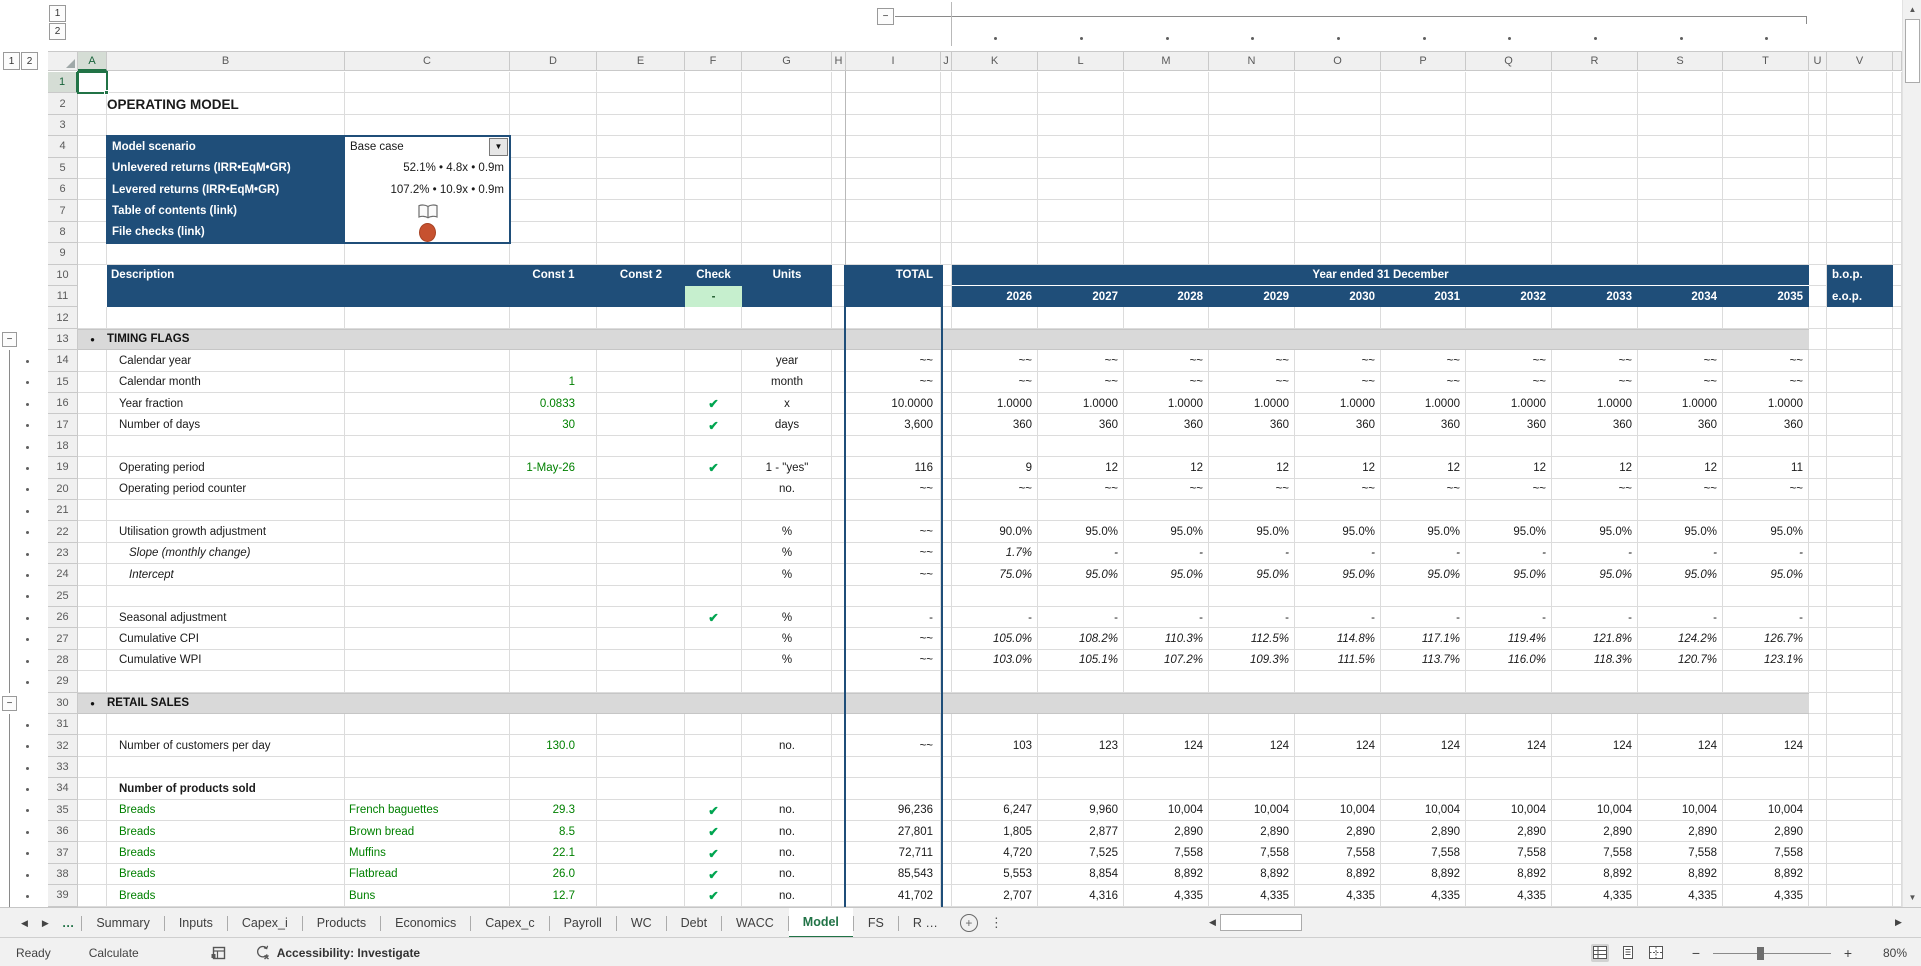 The width and height of the screenshot is (1921, 966). Describe the element at coordinates (92, 425) in the screenshot. I see `cell-A17` at that location.